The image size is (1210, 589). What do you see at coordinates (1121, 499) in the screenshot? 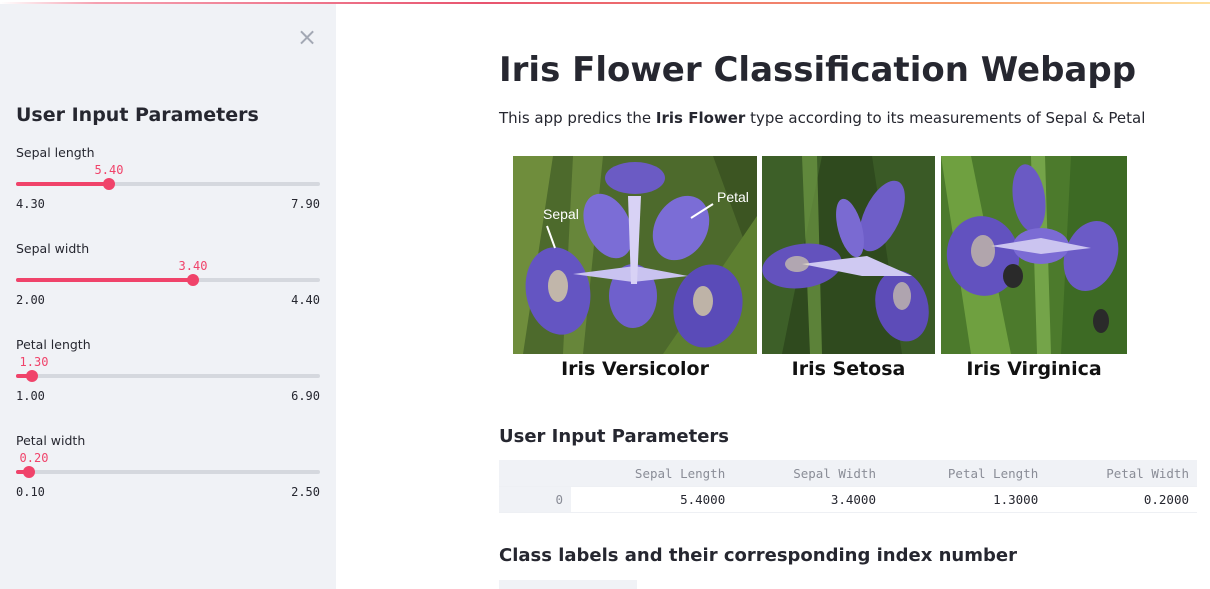
I see `table-cell: 0.2000` at bounding box center [1121, 499].